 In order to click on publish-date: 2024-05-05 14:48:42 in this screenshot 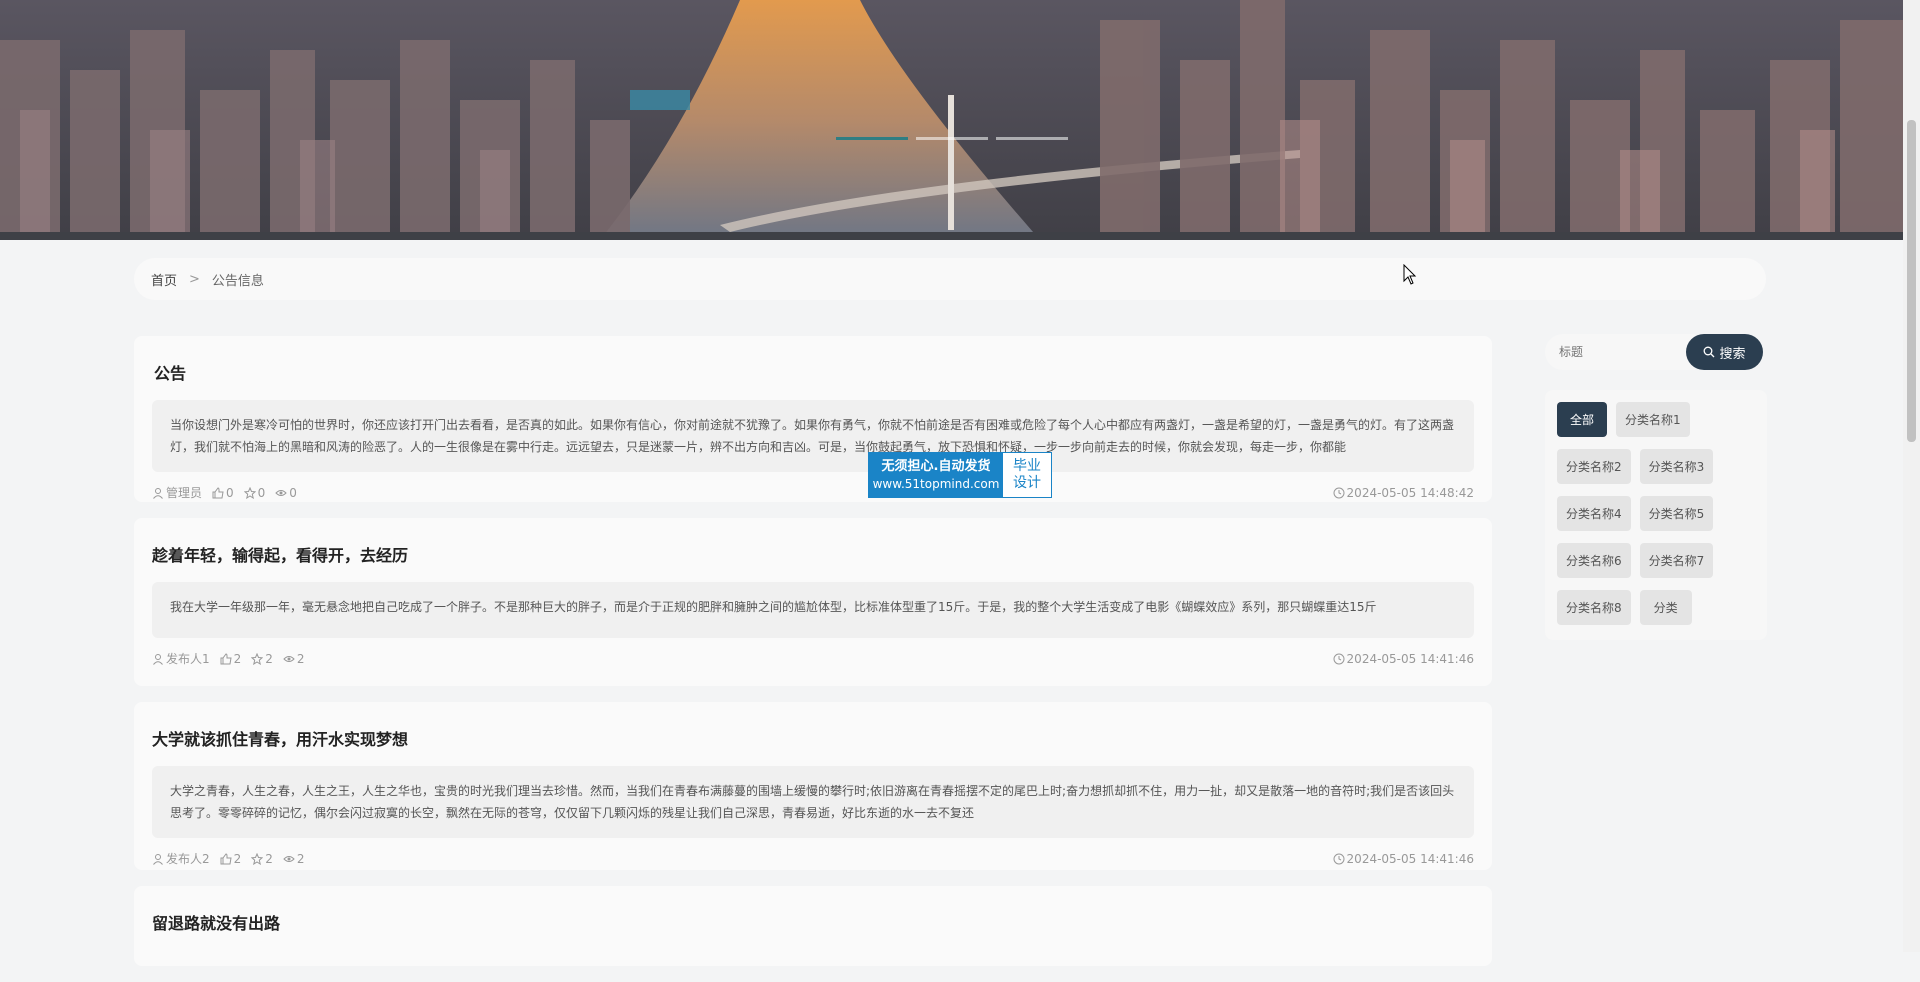, I will do `click(1403, 493)`.